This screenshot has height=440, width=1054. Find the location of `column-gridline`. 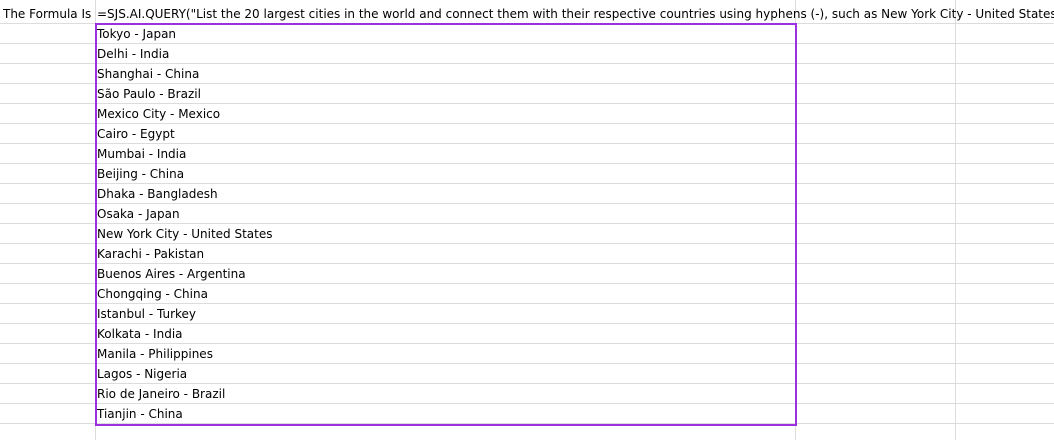

column-gridline is located at coordinates (955, 220).